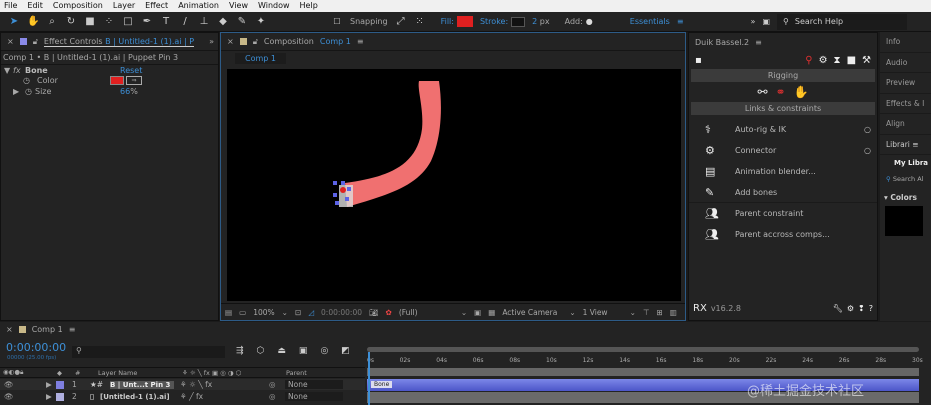 The height and width of the screenshot is (405, 931). Describe the element at coordinates (698, 60) in the screenshot. I see `note-icon: ▪` at that location.